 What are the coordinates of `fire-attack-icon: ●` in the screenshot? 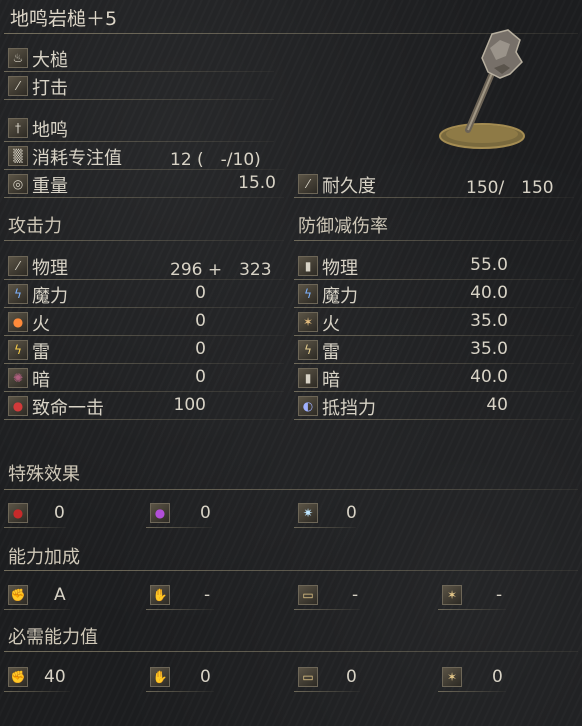 It's located at (18, 322).